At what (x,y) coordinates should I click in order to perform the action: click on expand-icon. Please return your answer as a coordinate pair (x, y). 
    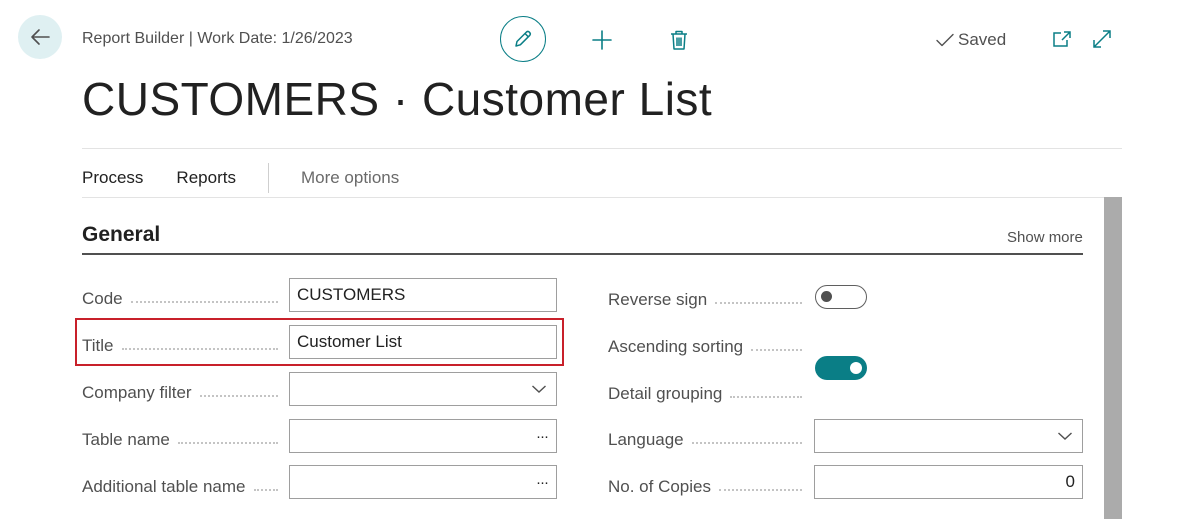
    Looking at the image, I should click on (1102, 39).